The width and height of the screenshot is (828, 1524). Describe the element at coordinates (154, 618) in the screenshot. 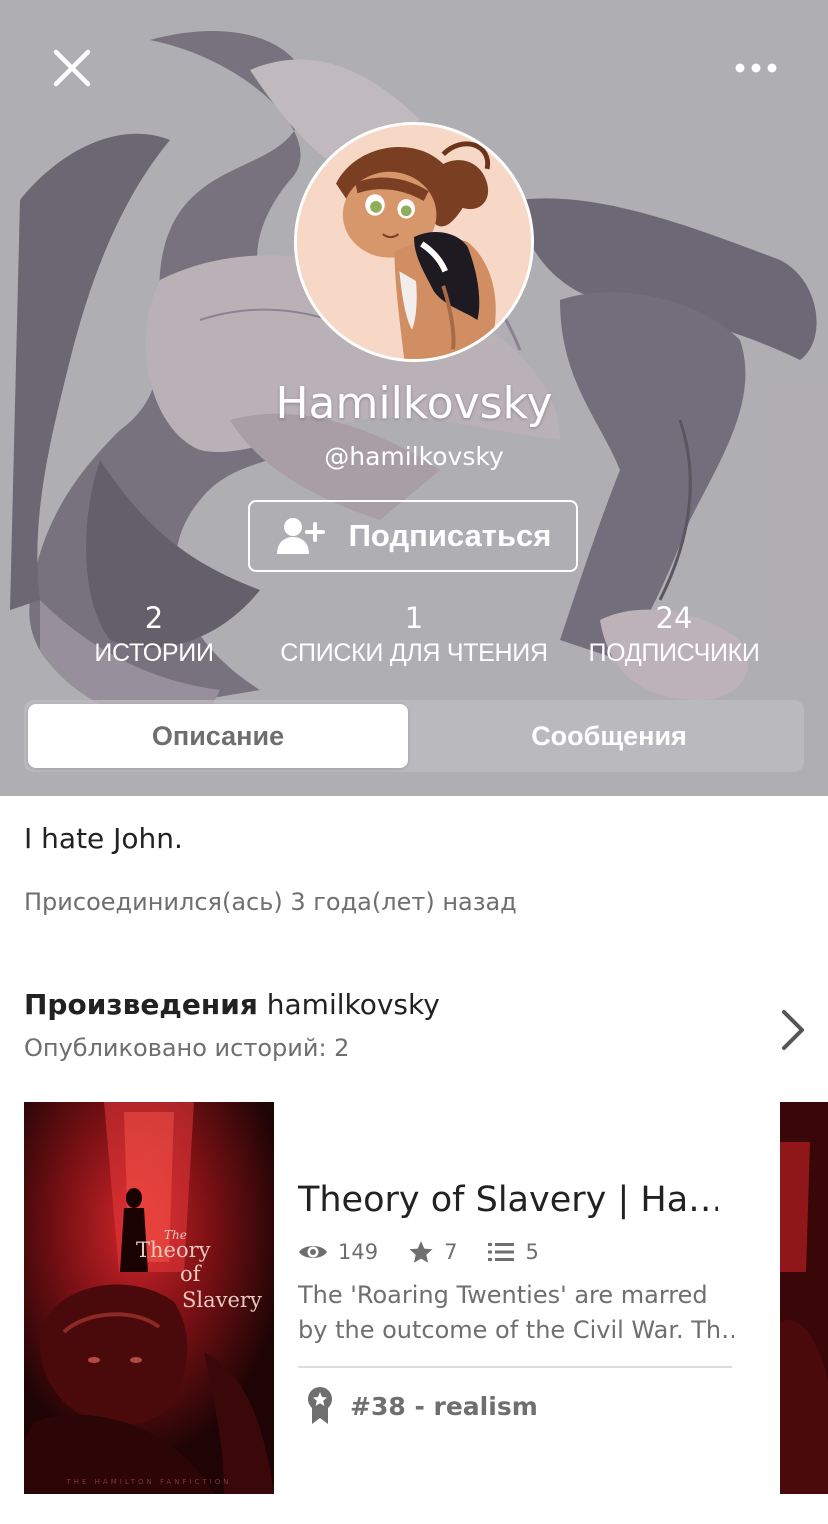

I see `stat-value: 2` at that location.